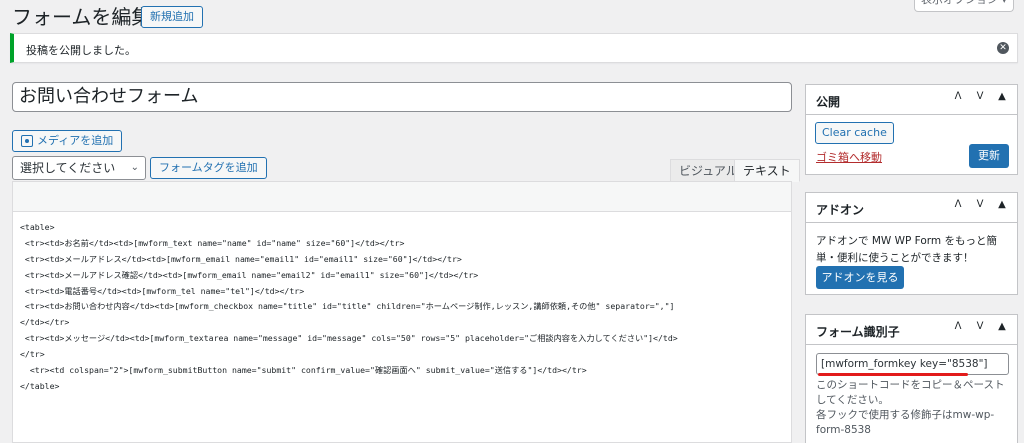  I want to click on editor-line: <table>, so click(37, 227).